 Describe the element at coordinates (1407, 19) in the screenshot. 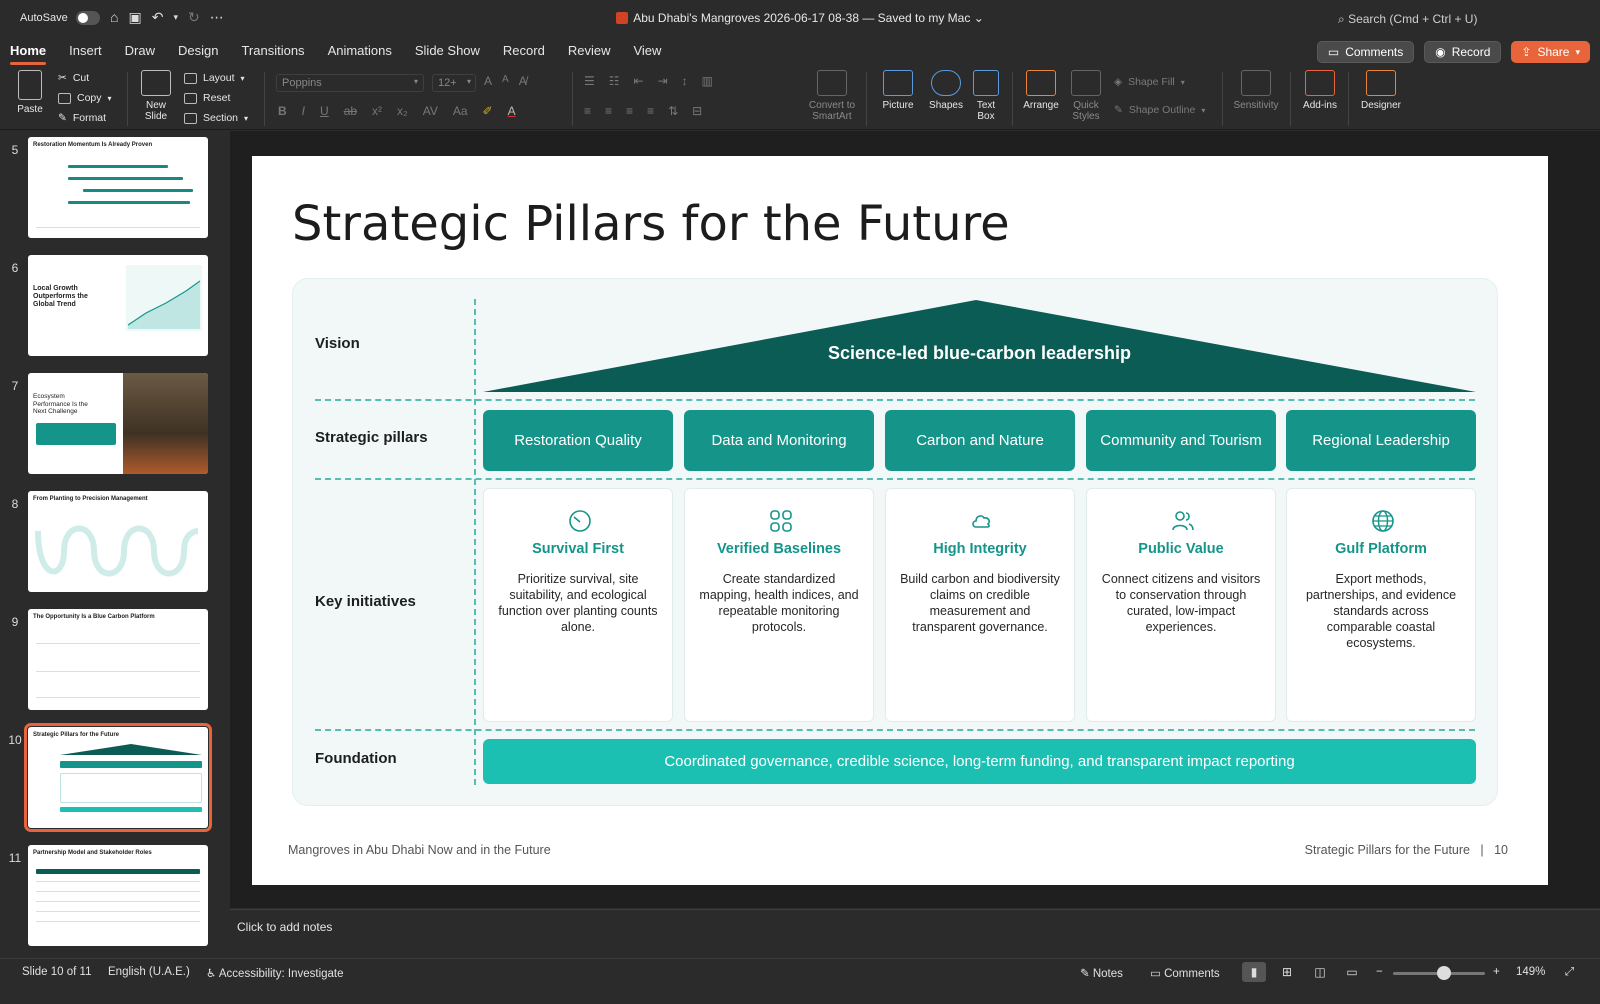

I see `search-box: ⌕ Search (Cmd + Ctrl + U)` at that location.